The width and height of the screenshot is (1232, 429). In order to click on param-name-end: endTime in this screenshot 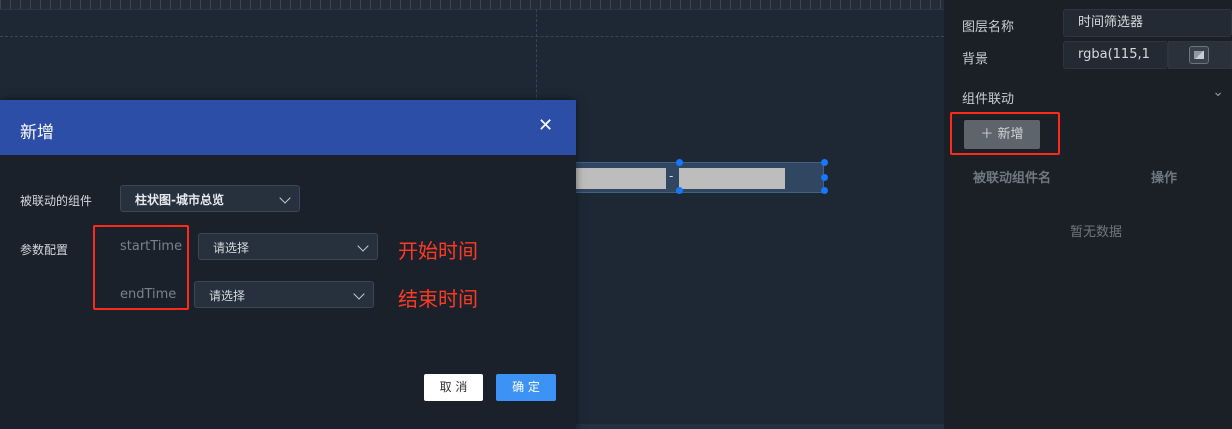, I will do `click(148, 294)`.